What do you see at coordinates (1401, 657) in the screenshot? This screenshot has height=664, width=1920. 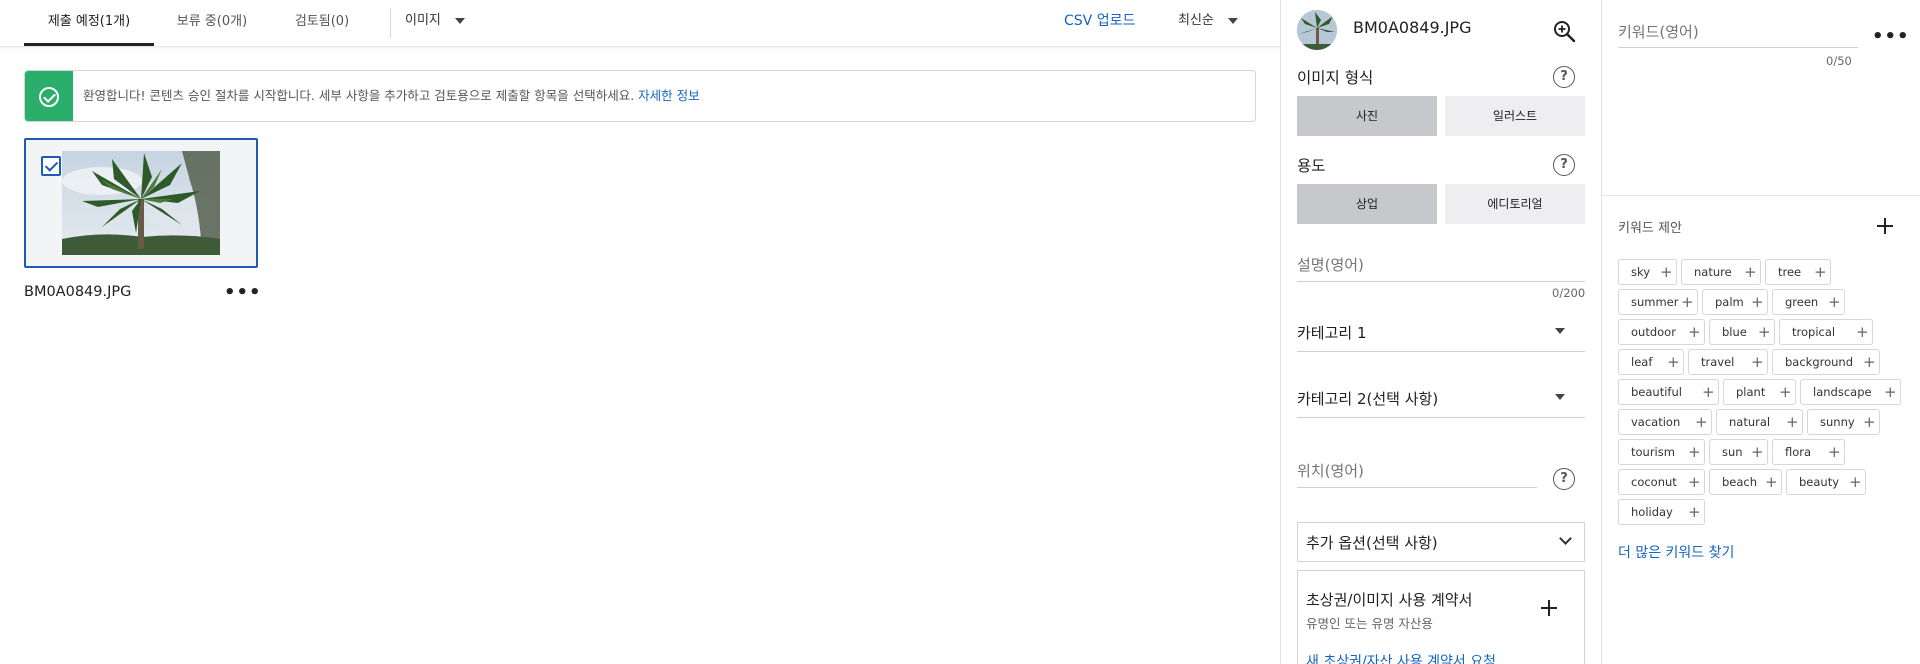 I see `request-release-link: 새 초상권/자산 사용 계약서 요청` at bounding box center [1401, 657].